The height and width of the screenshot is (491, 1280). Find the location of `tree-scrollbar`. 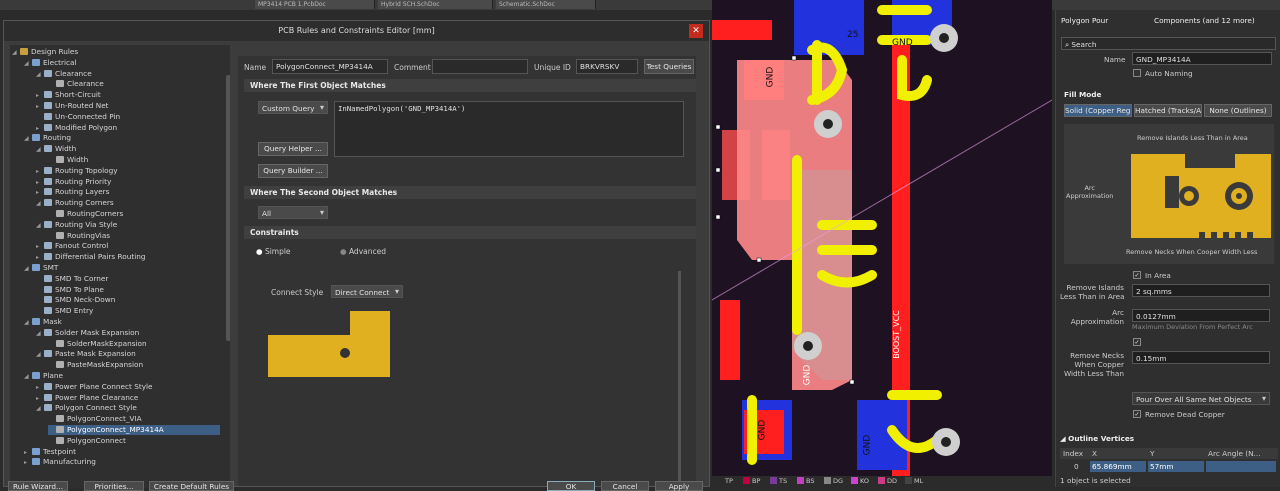

tree-scrollbar is located at coordinates (228, 208).